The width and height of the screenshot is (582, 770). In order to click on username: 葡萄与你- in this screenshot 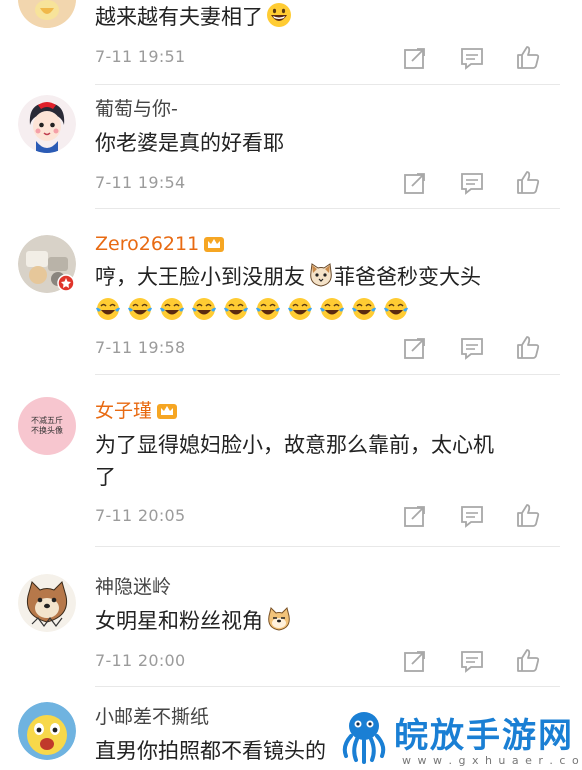, I will do `click(136, 109)`.